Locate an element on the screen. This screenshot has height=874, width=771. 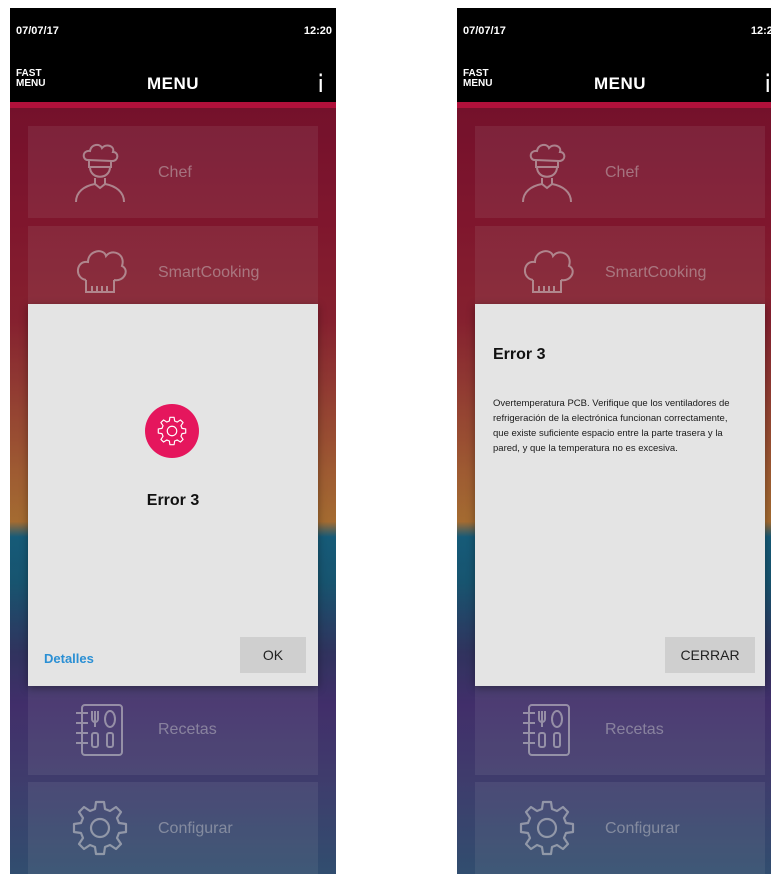
gear-icon is located at coordinates (172, 431).